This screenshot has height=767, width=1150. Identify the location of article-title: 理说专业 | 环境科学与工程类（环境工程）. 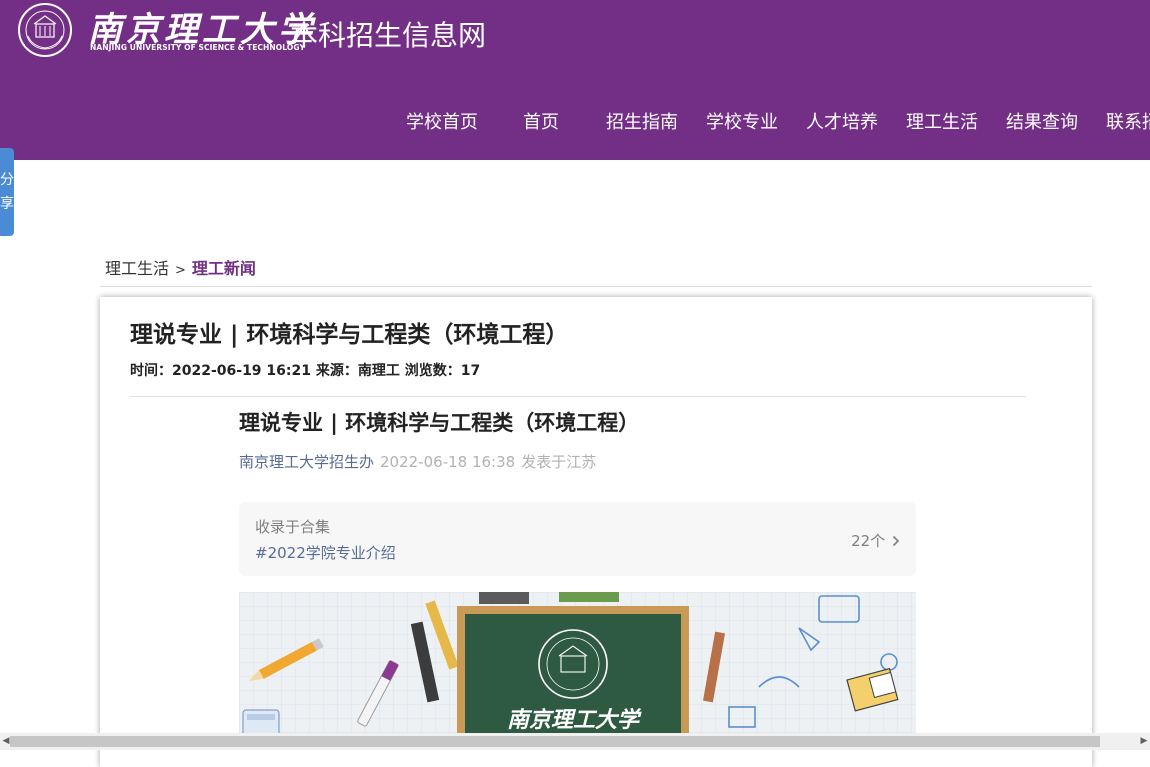
(349, 335).